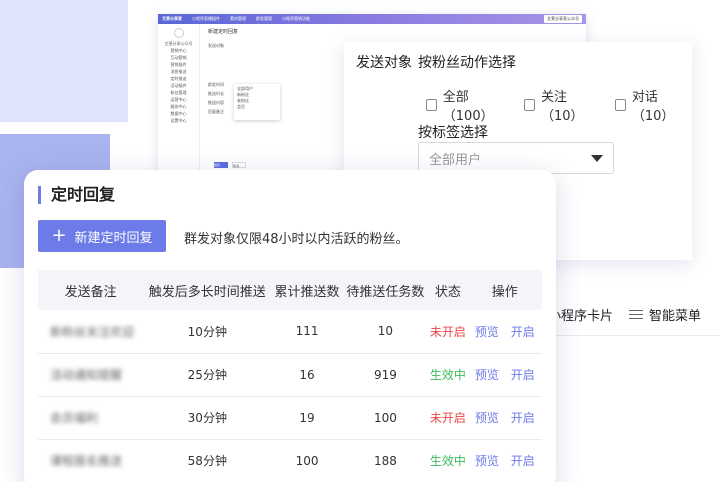 The height and width of the screenshot is (482, 720). What do you see at coordinates (178, 43) in the screenshot?
I see `mini-sidebar-item: 艾莱分享公众号` at bounding box center [178, 43].